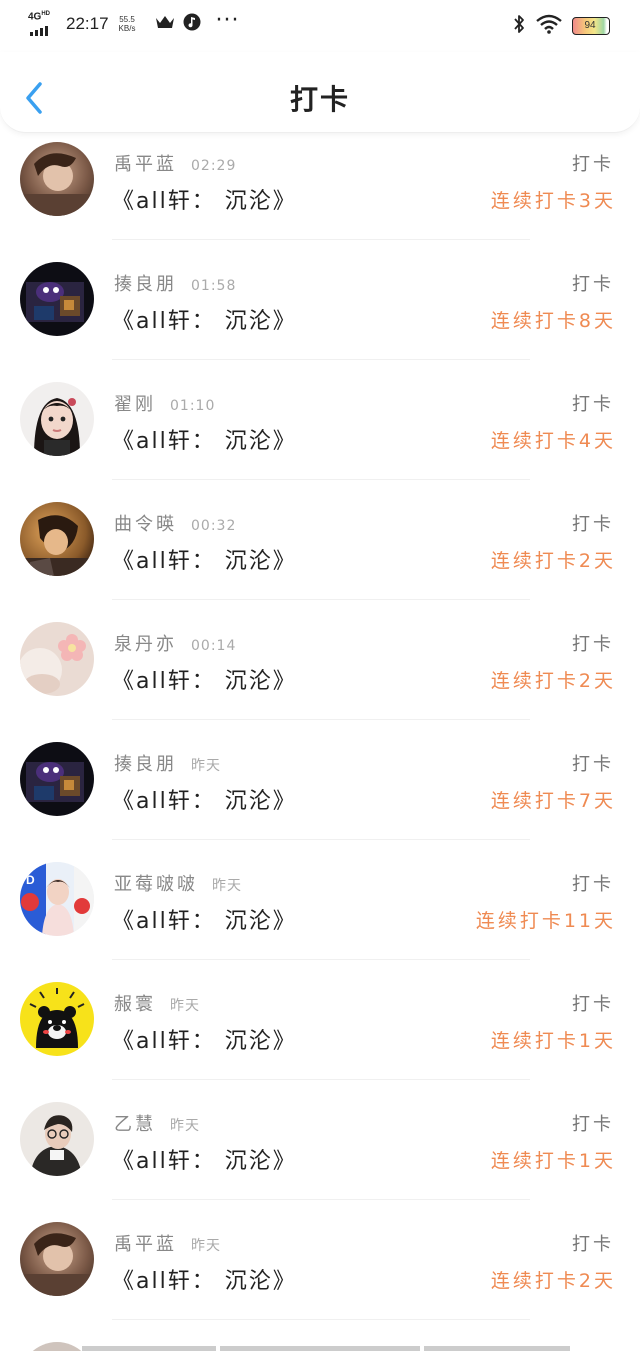  Describe the element at coordinates (214, 286) in the screenshot. I see `checkin-time: 01:58` at that location.